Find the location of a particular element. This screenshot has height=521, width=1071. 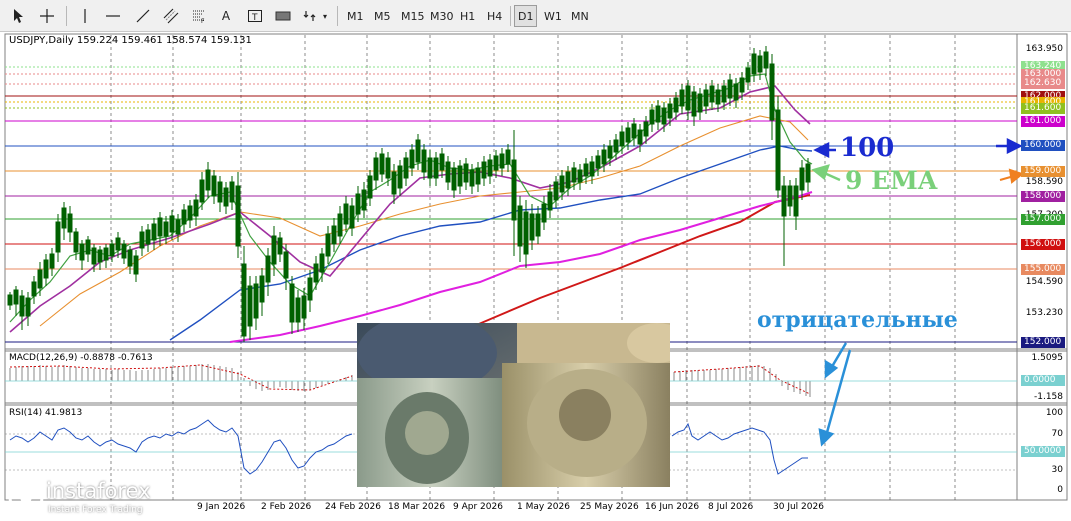

svg-text: F is located at coordinates (203, 21).